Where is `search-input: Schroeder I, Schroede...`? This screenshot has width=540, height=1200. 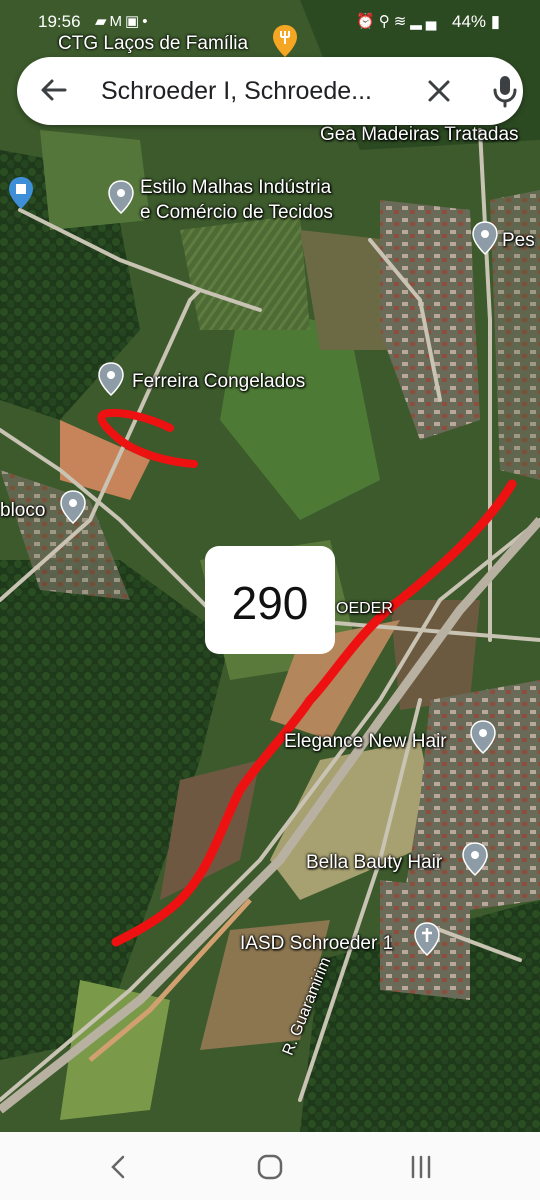
search-input: Schroeder I, Schroede... is located at coordinates (236, 91).